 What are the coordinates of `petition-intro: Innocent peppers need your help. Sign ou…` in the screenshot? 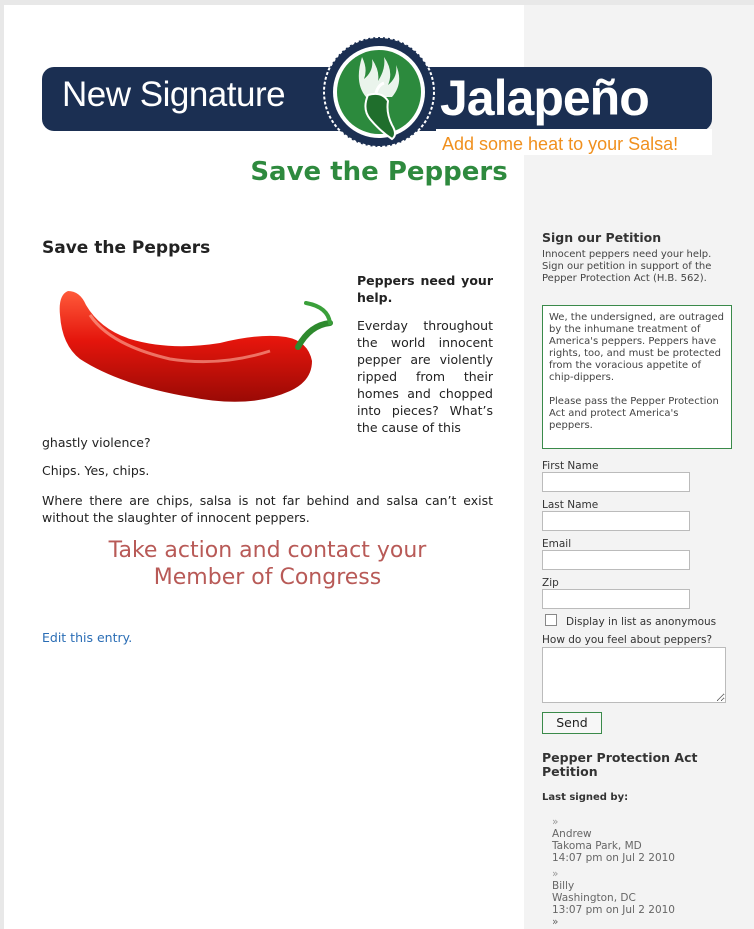 It's located at (627, 266).